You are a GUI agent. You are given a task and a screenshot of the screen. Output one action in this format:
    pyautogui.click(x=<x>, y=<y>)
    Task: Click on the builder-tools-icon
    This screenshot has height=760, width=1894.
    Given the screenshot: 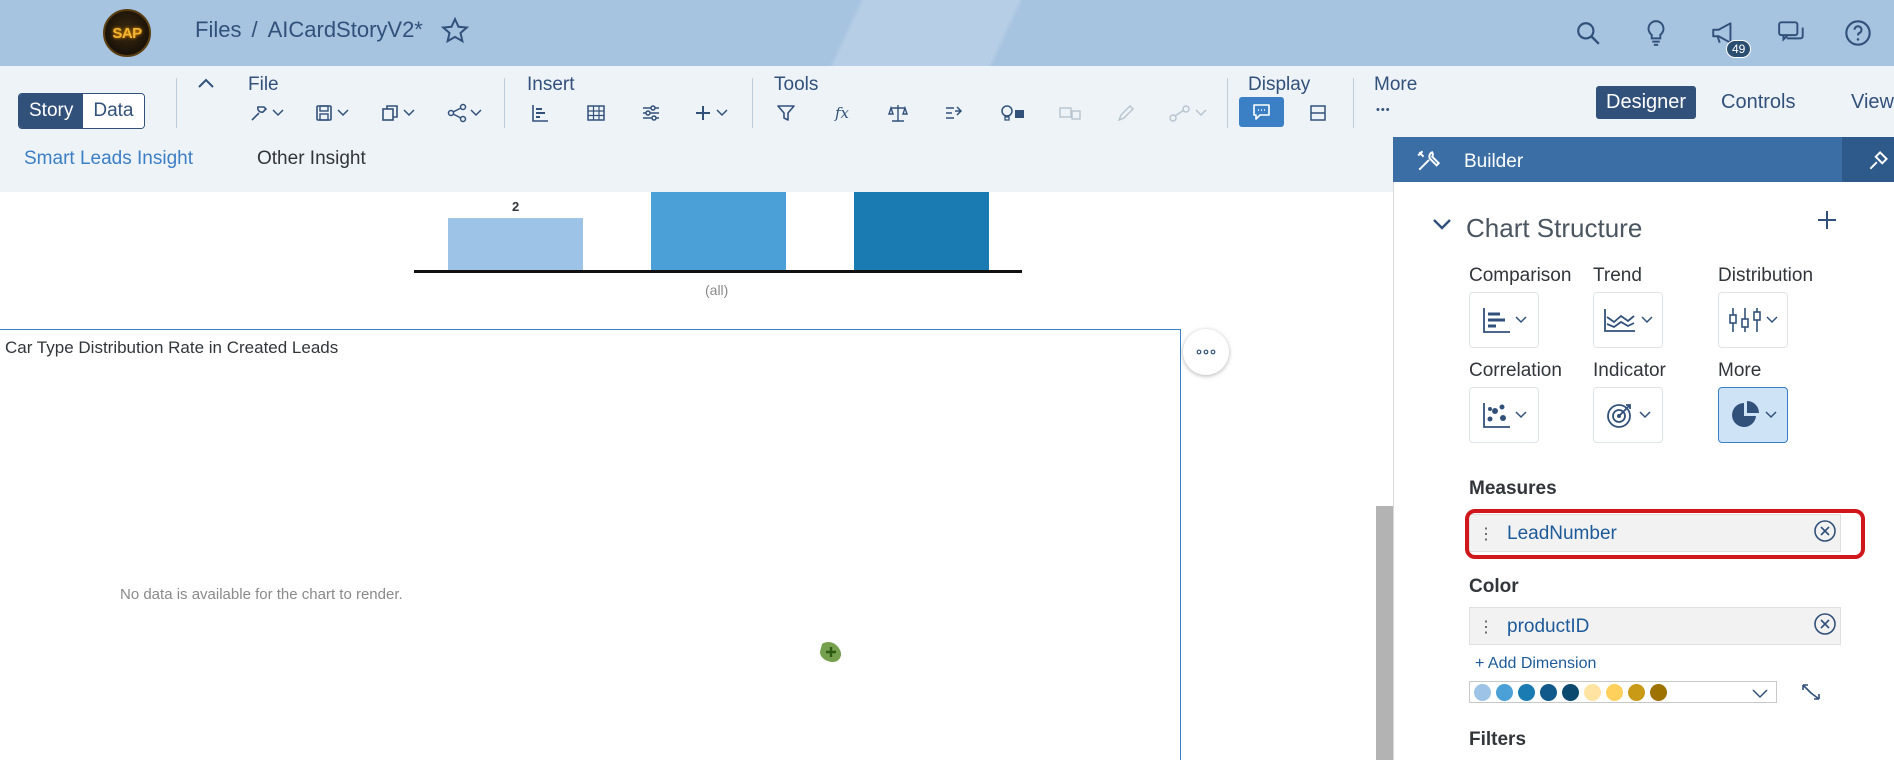 What is the action you would take?
    pyautogui.click(x=1429, y=163)
    